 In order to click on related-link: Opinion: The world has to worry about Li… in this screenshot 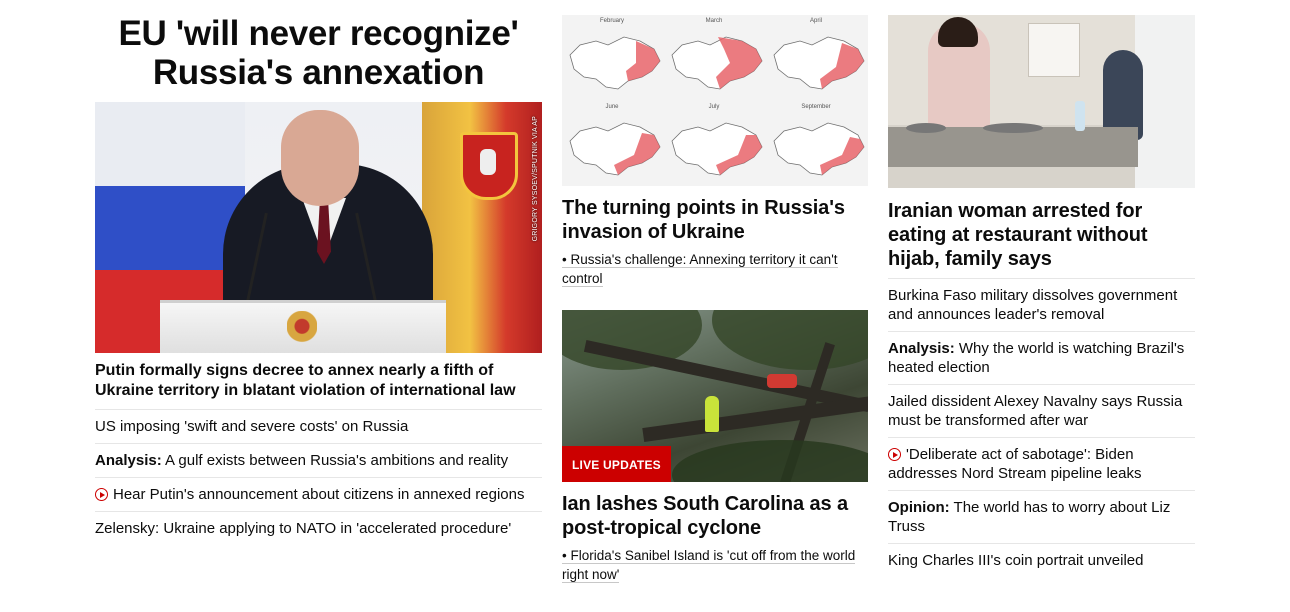, I will do `click(1041, 517)`.